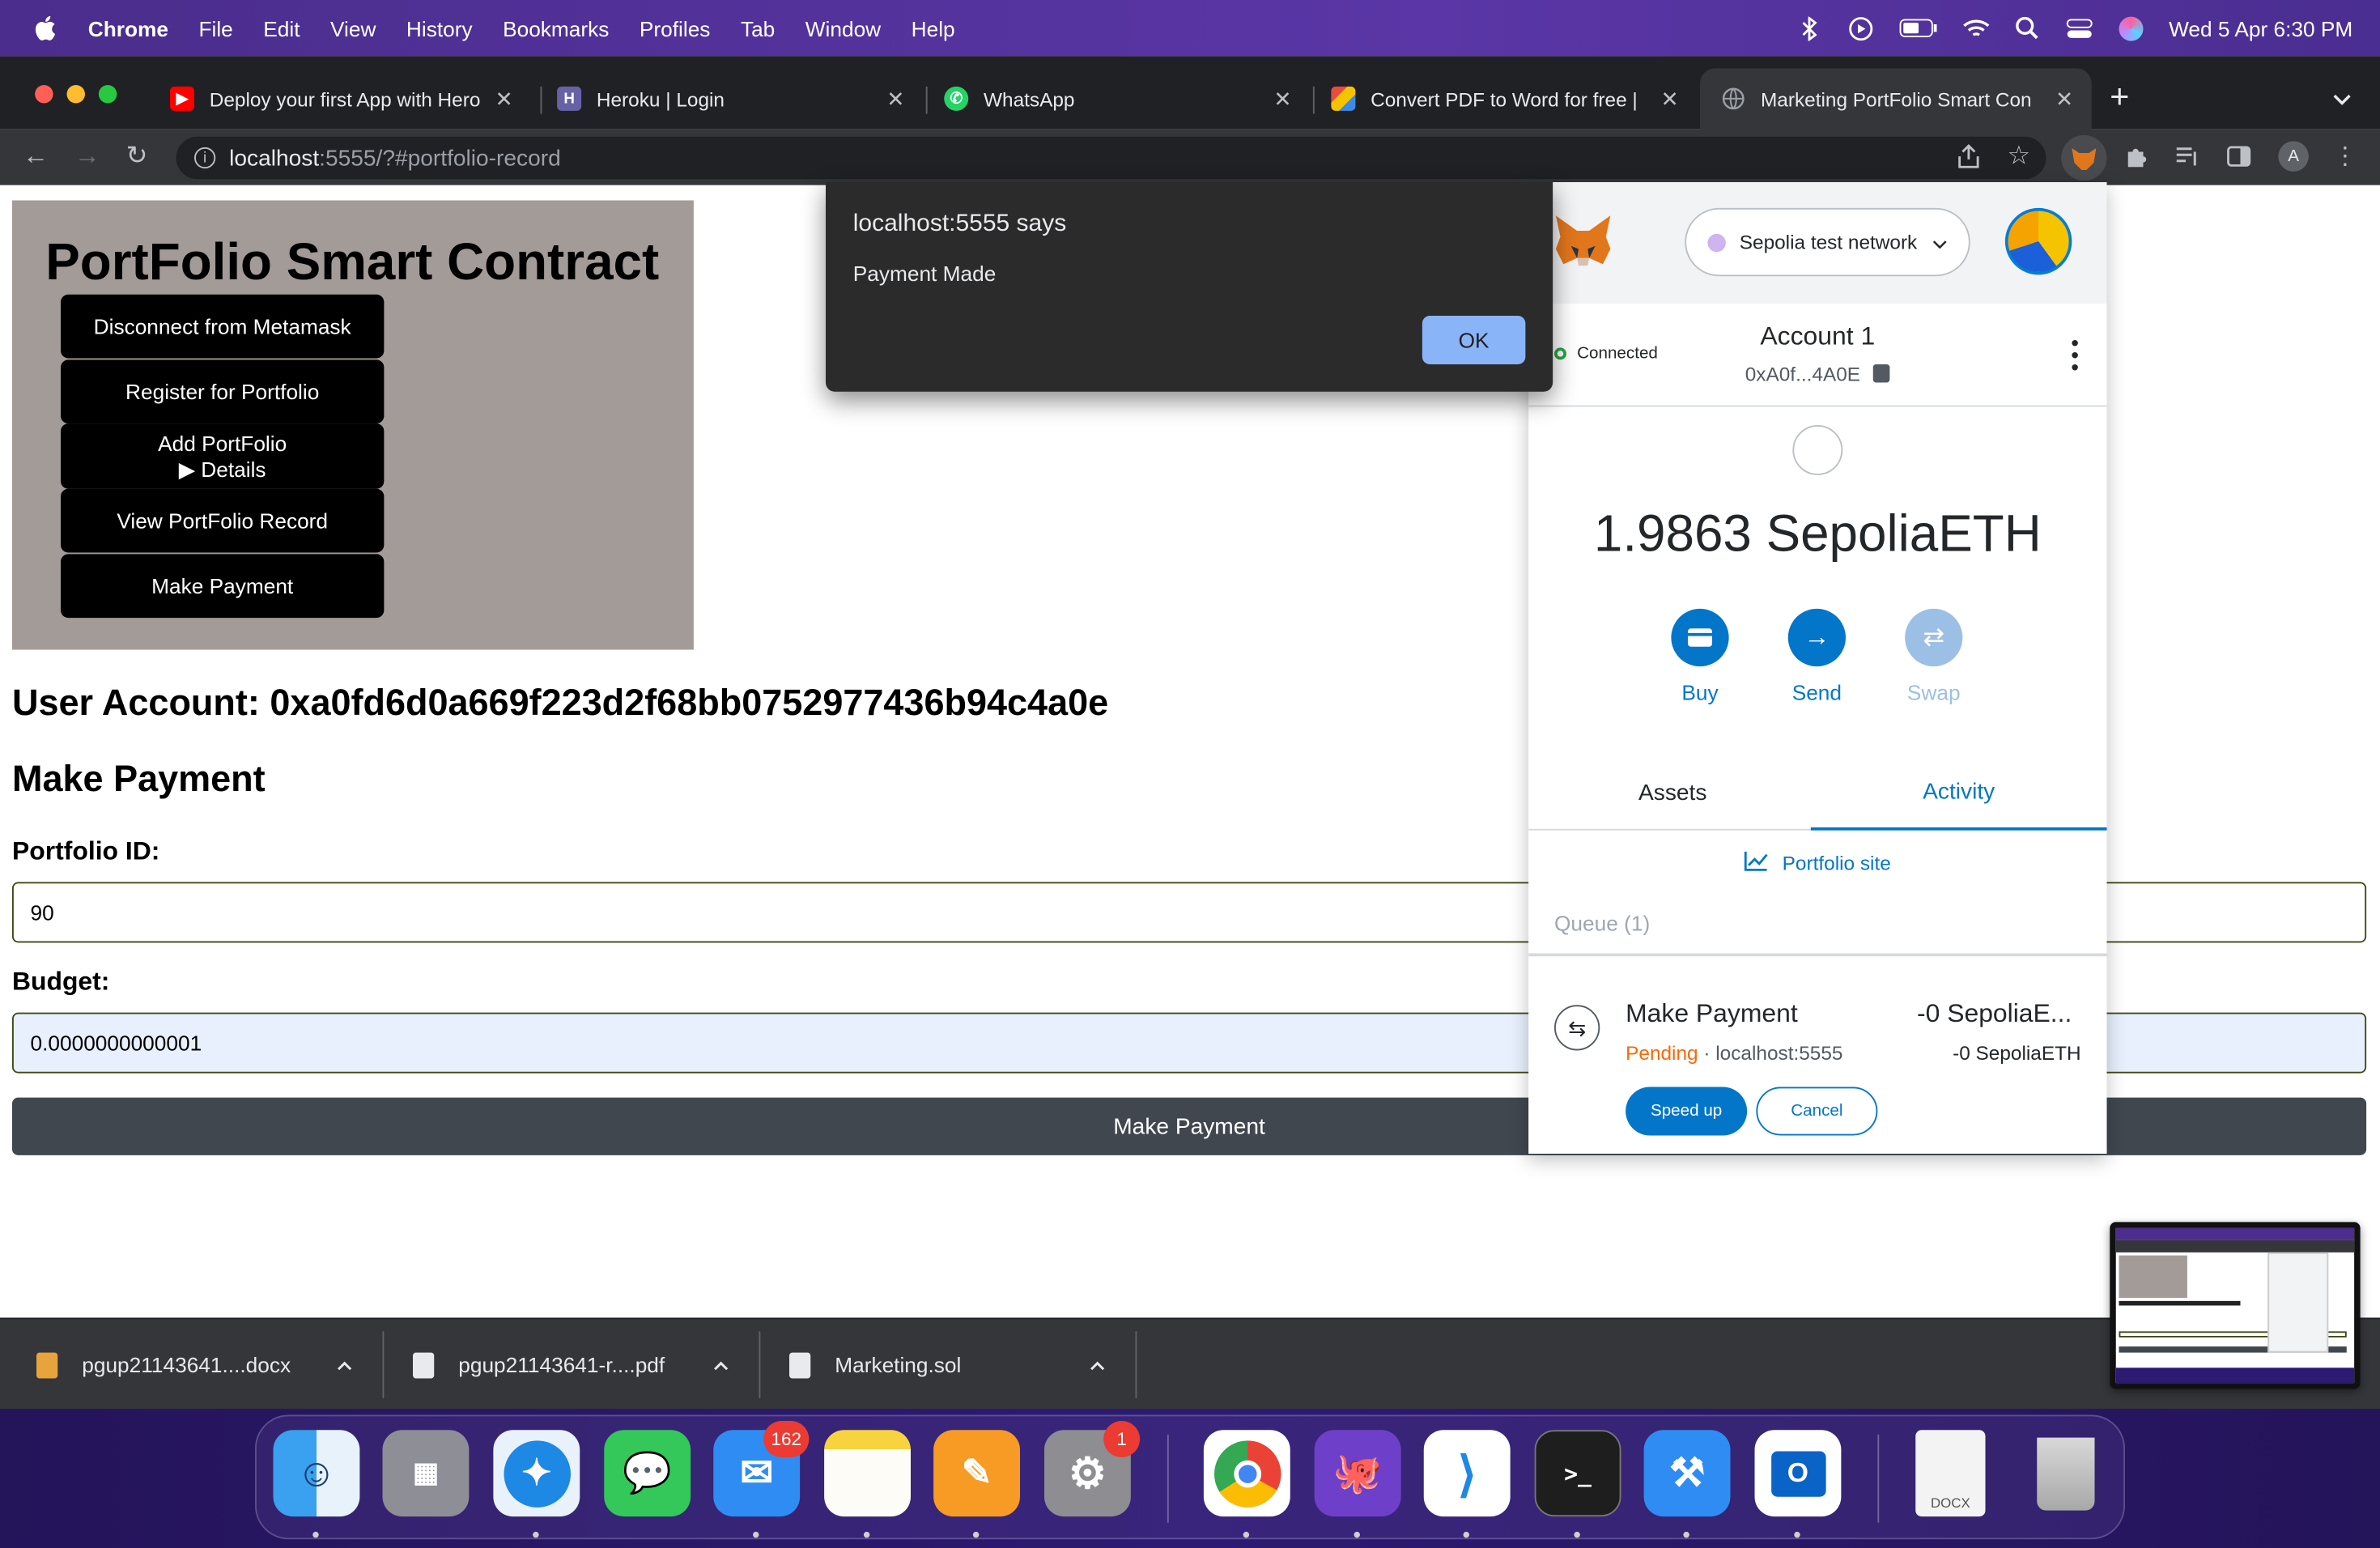 This screenshot has width=2380, height=1548. What do you see at coordinates (352, 262) in the screenshot?
I see `page-title: PortFolio Smart Contract` at bounding box center [352, 262].